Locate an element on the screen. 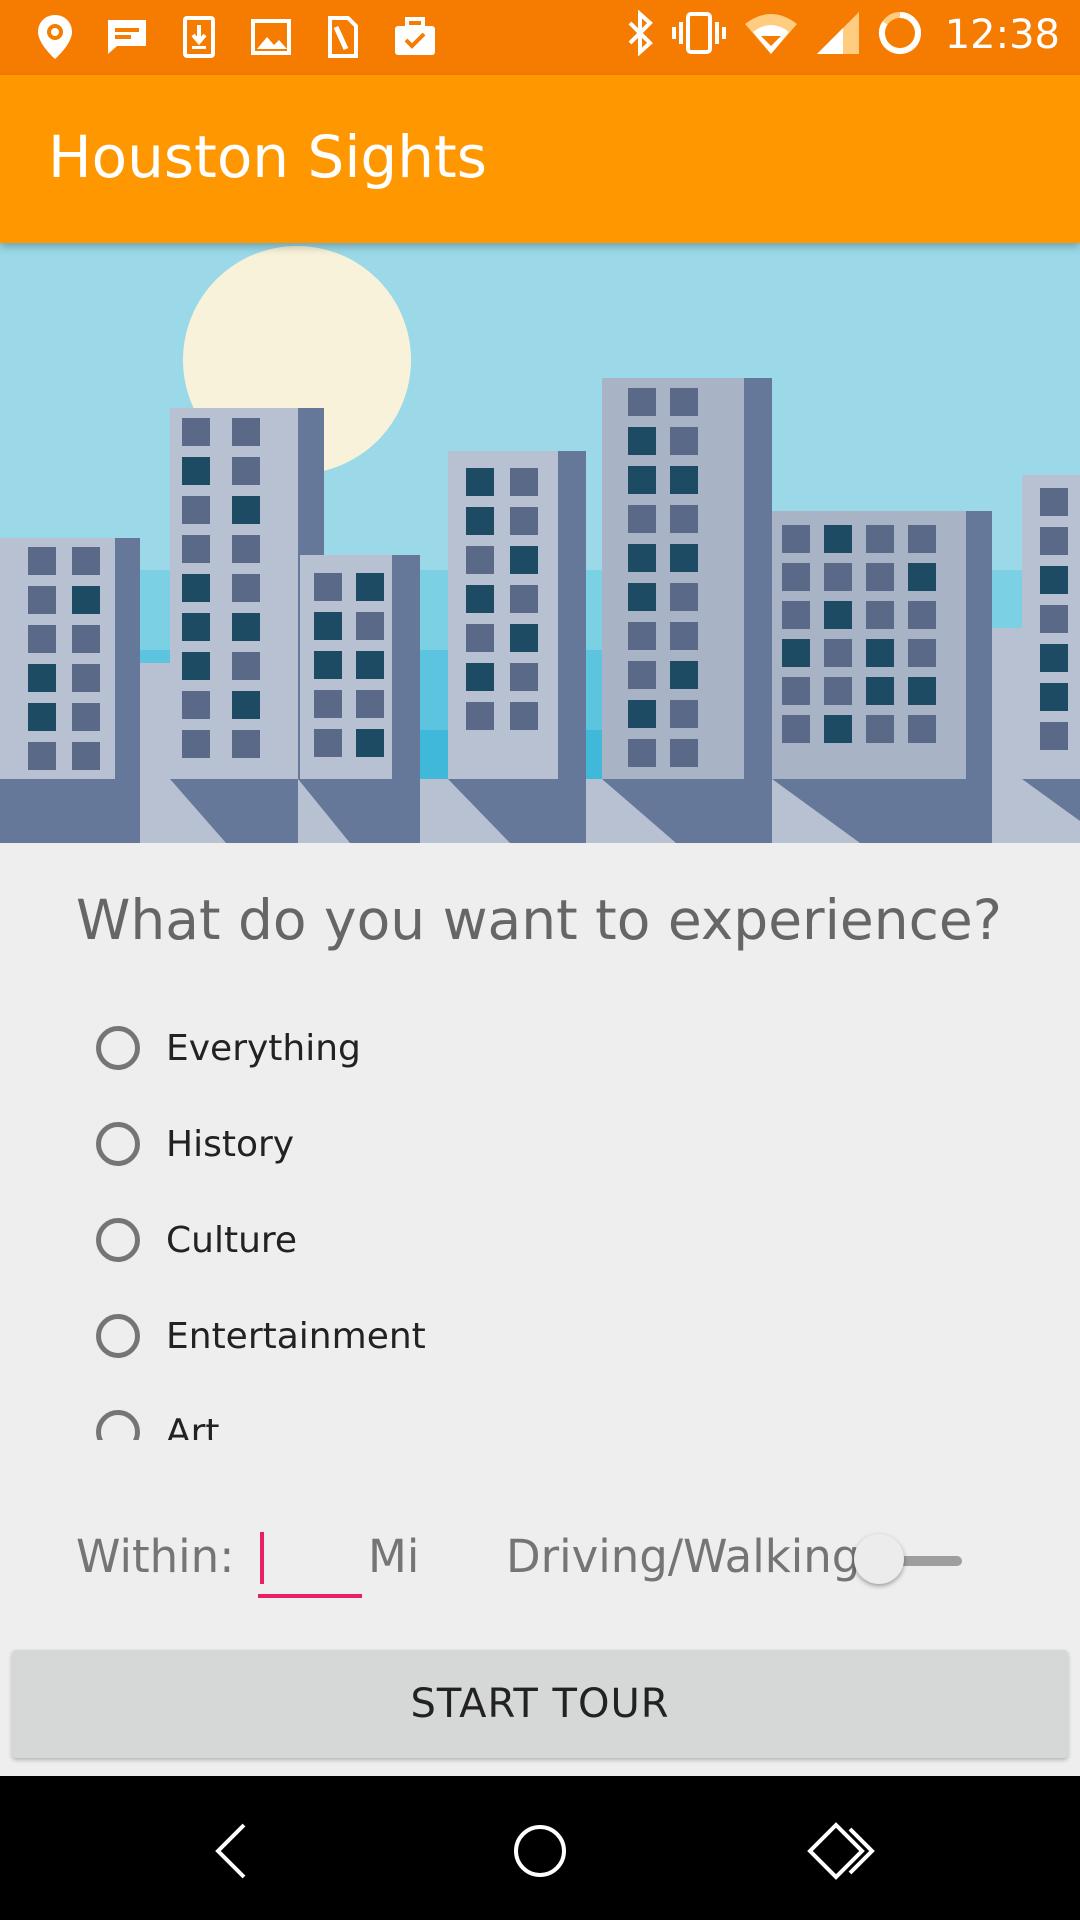 The height and width of the screenshot is (1920, 1080). distance-input is located at coordinates (310, 1564).